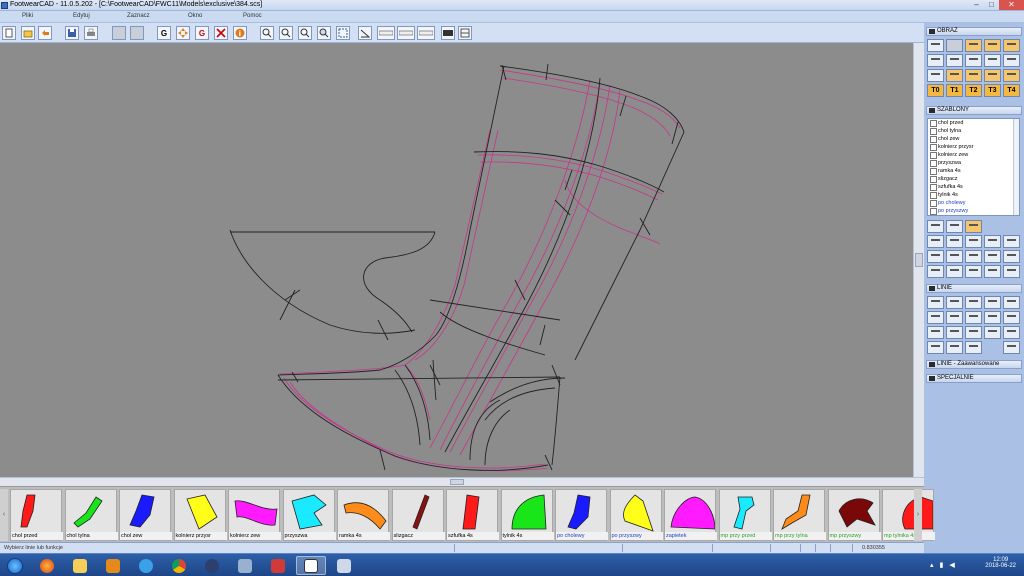 Image resolution: width=1024 pixels, height=576 pixels. Describe the element at coordinates (91, 33) in the screenshot. I see `print-icon` at that location.